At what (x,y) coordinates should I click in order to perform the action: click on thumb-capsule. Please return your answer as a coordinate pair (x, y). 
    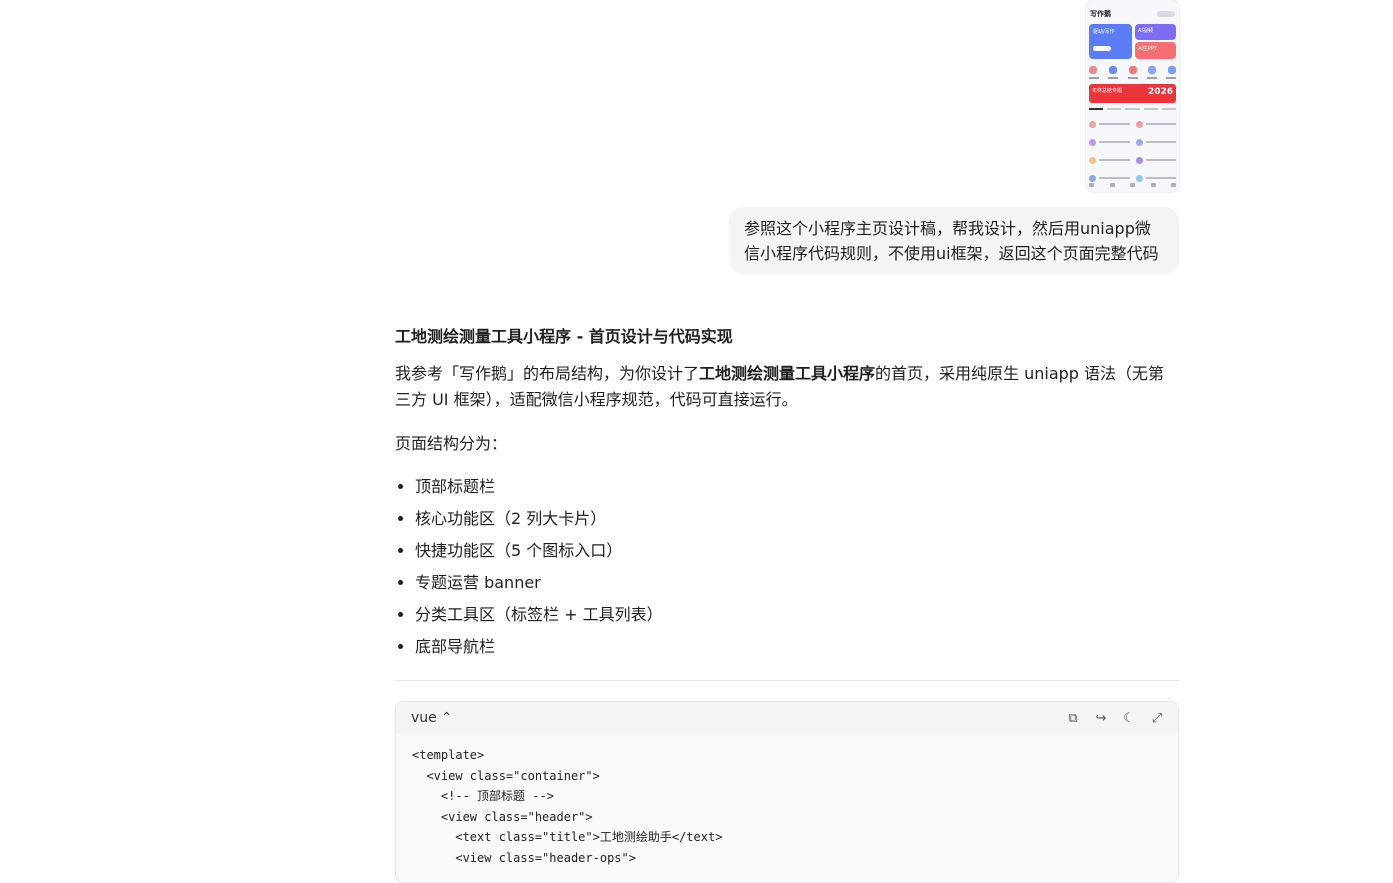
    Looking at the image, I should click on (1166, 14).